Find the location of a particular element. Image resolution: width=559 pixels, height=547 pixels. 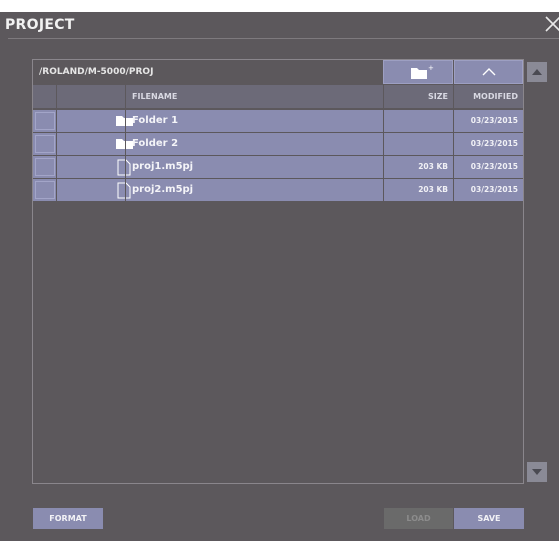

new-folder-button: + is located at coordinates (418, 72).